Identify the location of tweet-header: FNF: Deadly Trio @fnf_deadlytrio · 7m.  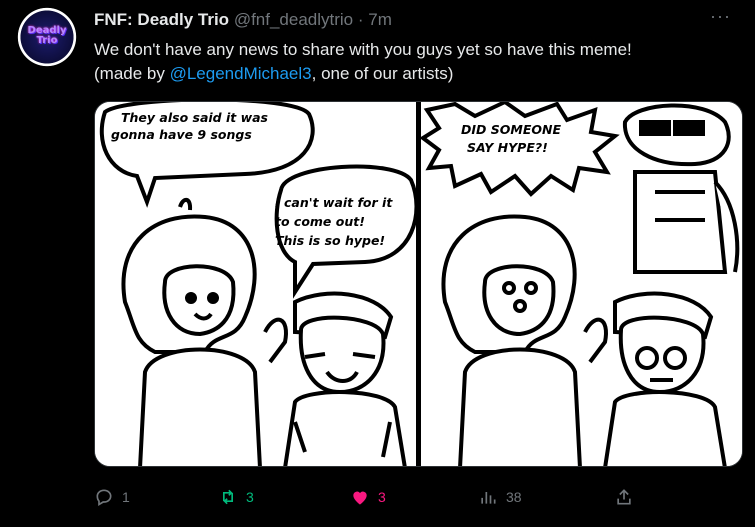
(243, 20).